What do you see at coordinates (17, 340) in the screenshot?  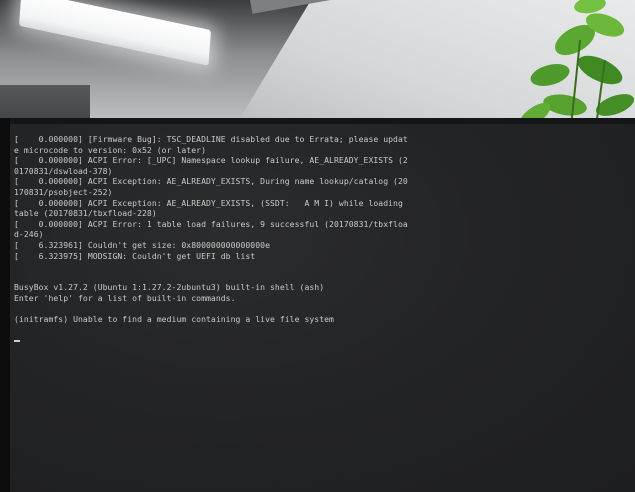 I see `terminal-cursor` at bounding box center [17, 340].